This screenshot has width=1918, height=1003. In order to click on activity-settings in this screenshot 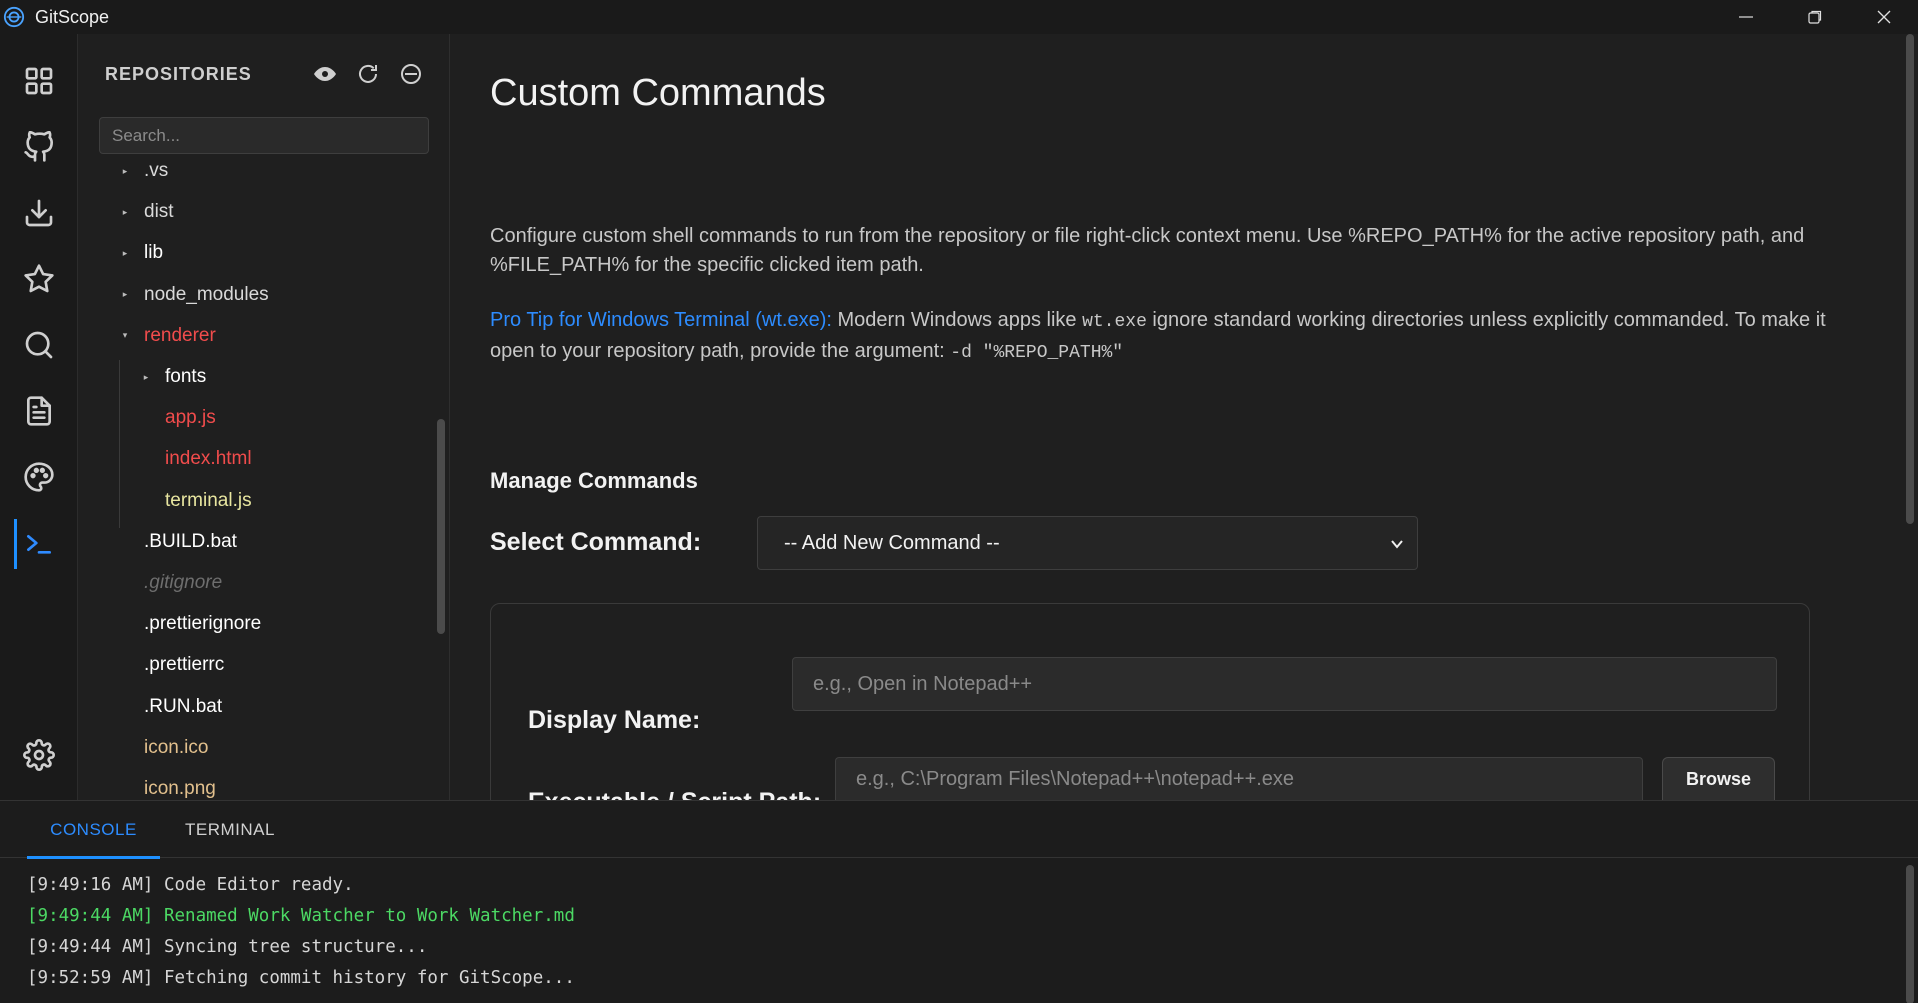, I will do `click(39, 755)`.